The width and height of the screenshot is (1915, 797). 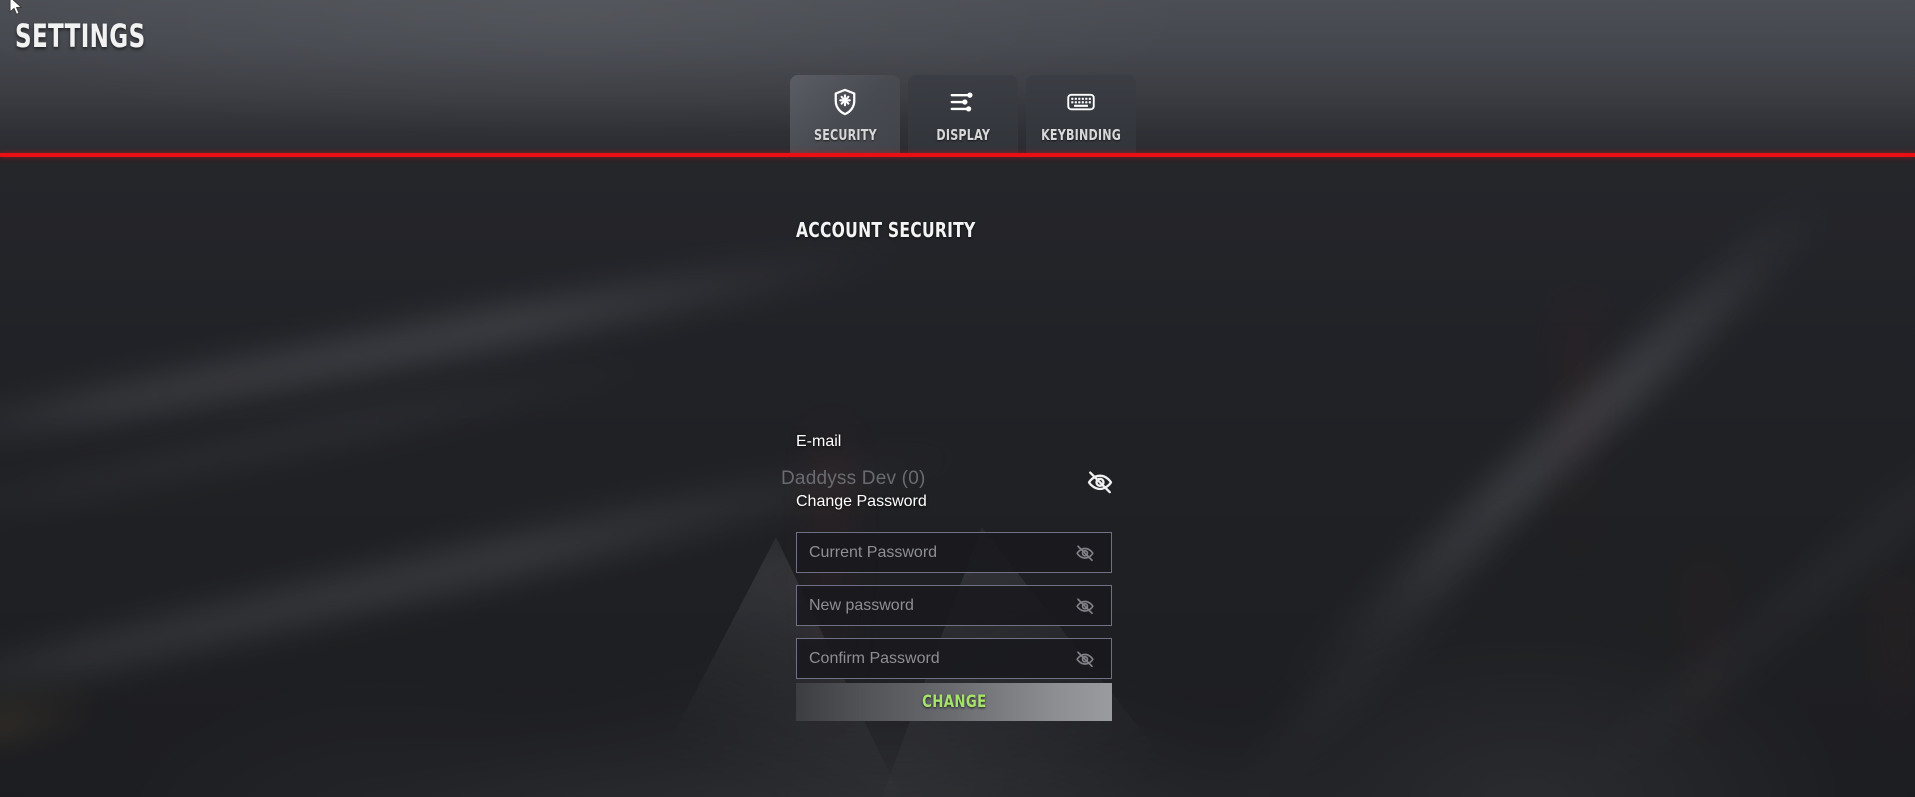 I want to click on current-password-eye-off-icon, so click(x=1085, y=553).